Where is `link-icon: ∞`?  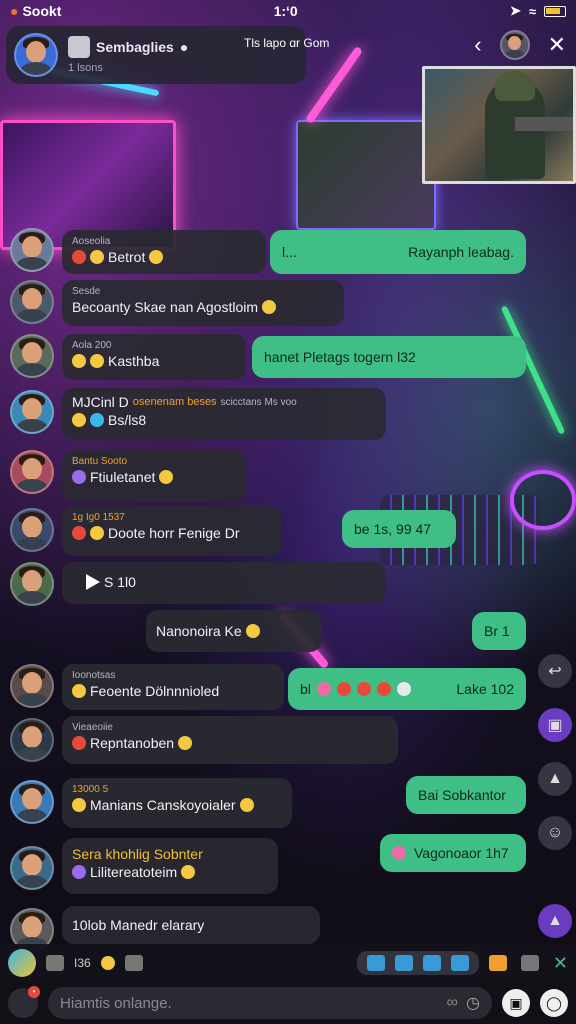 link-icon: ∞ is located at coordinates (452, 1003).